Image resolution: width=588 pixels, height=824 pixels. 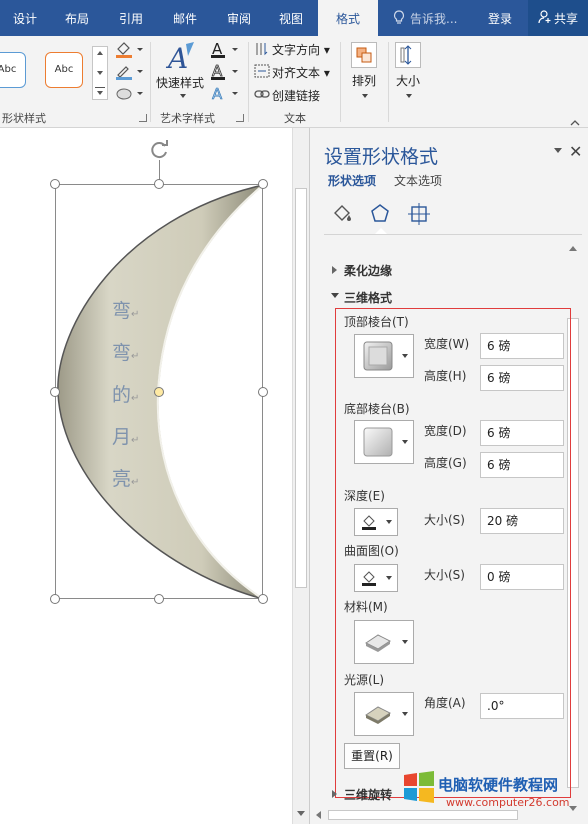 What do you see at coordinates (419, 788) in the screenshot?
I see `watermark-logo` at bounding box center [419, 788].